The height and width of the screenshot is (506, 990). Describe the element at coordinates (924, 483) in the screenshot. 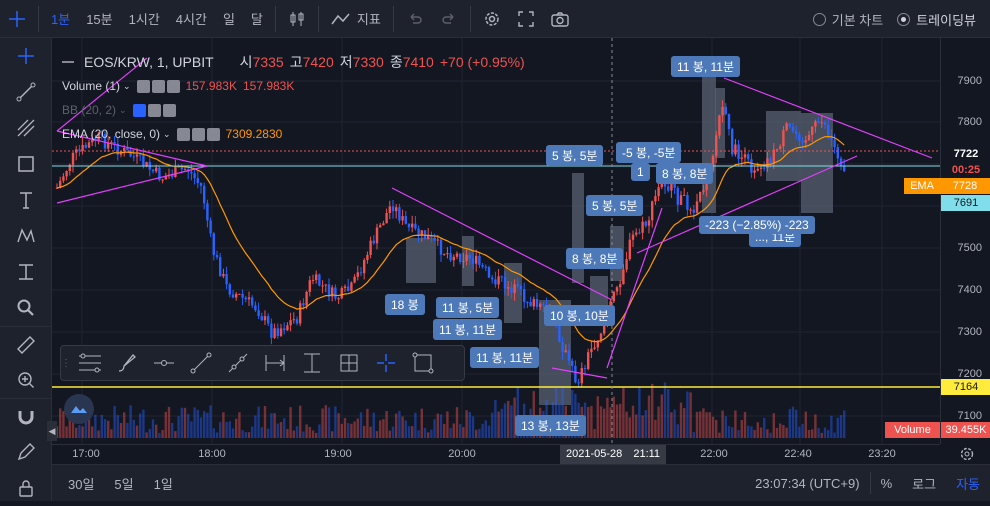

I see `log-toggle: 로그` at that location.